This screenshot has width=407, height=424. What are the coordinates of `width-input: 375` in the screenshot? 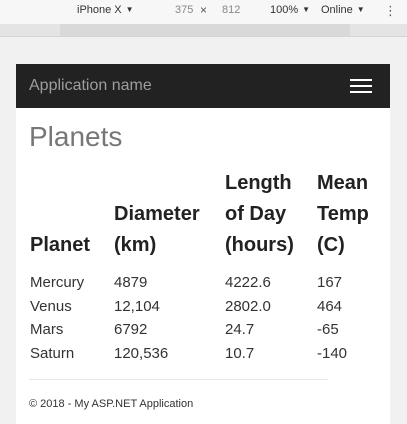 It's located at (184, 10).